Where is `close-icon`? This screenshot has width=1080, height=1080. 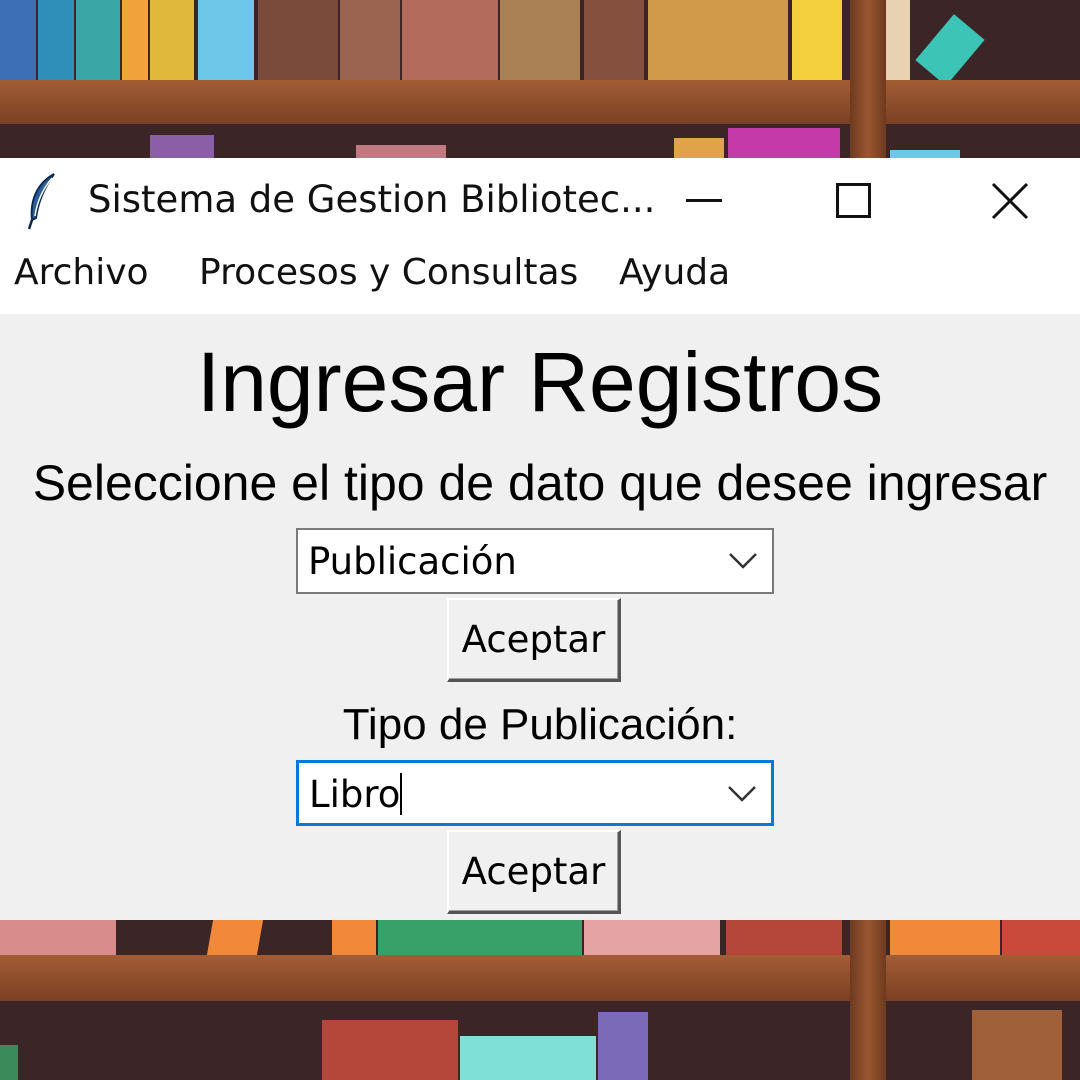 close-icon is located at coordinates (1010, 201).